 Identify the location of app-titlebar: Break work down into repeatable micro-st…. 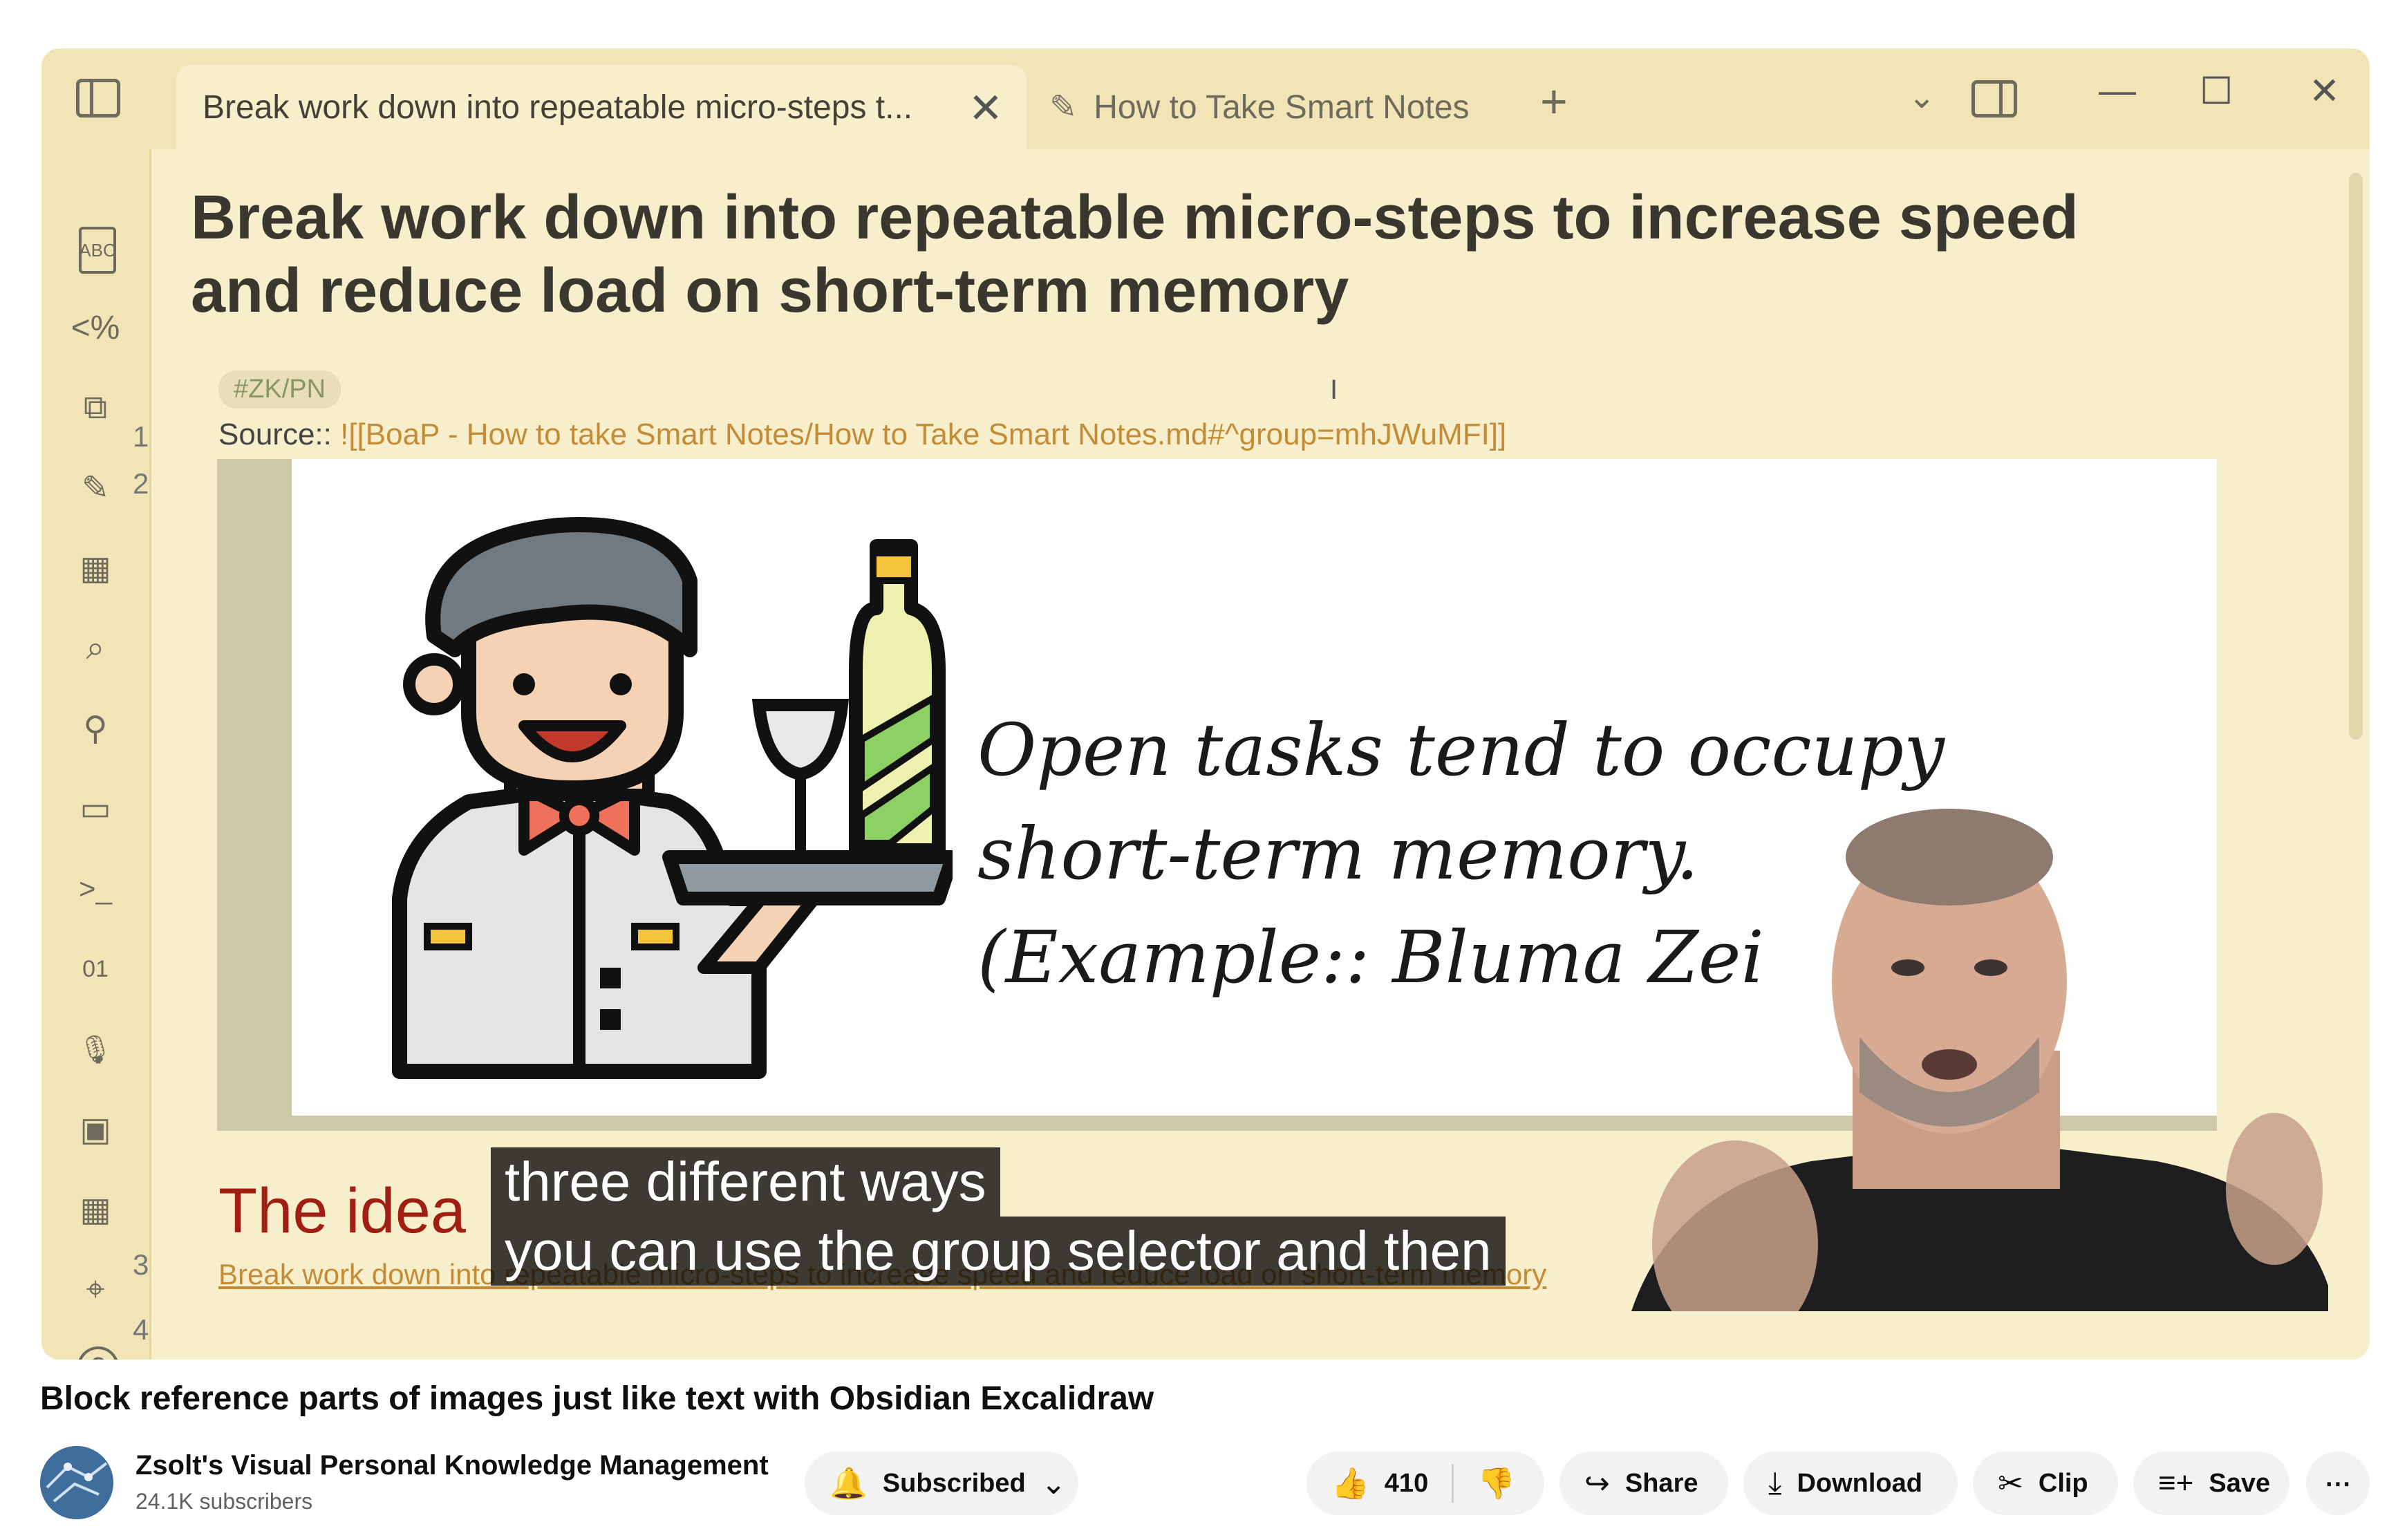
(1205, 98).